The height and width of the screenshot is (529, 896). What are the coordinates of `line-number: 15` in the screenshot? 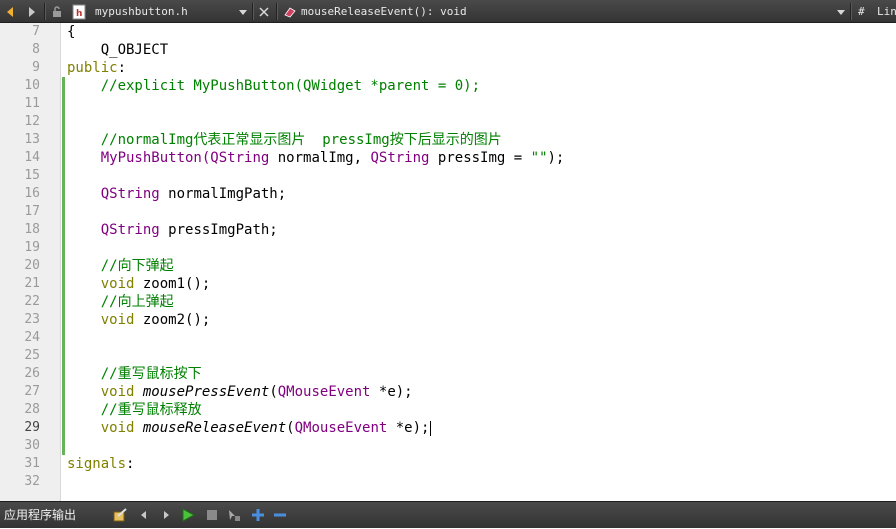 It's located at (32, 175).